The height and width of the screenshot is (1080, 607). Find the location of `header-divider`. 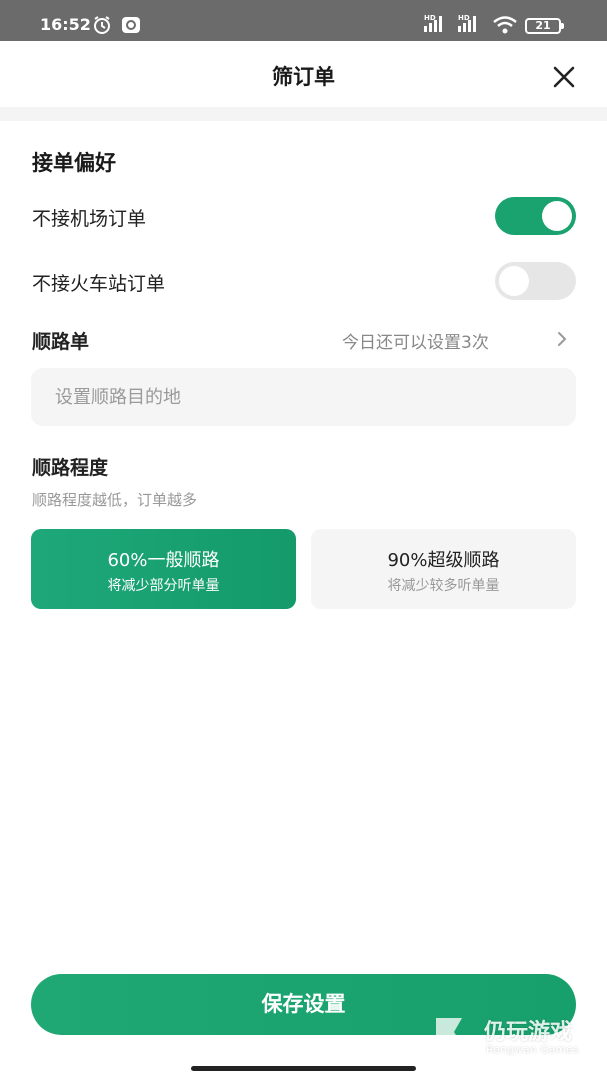

header-divider is located at coordinates (303, 114).